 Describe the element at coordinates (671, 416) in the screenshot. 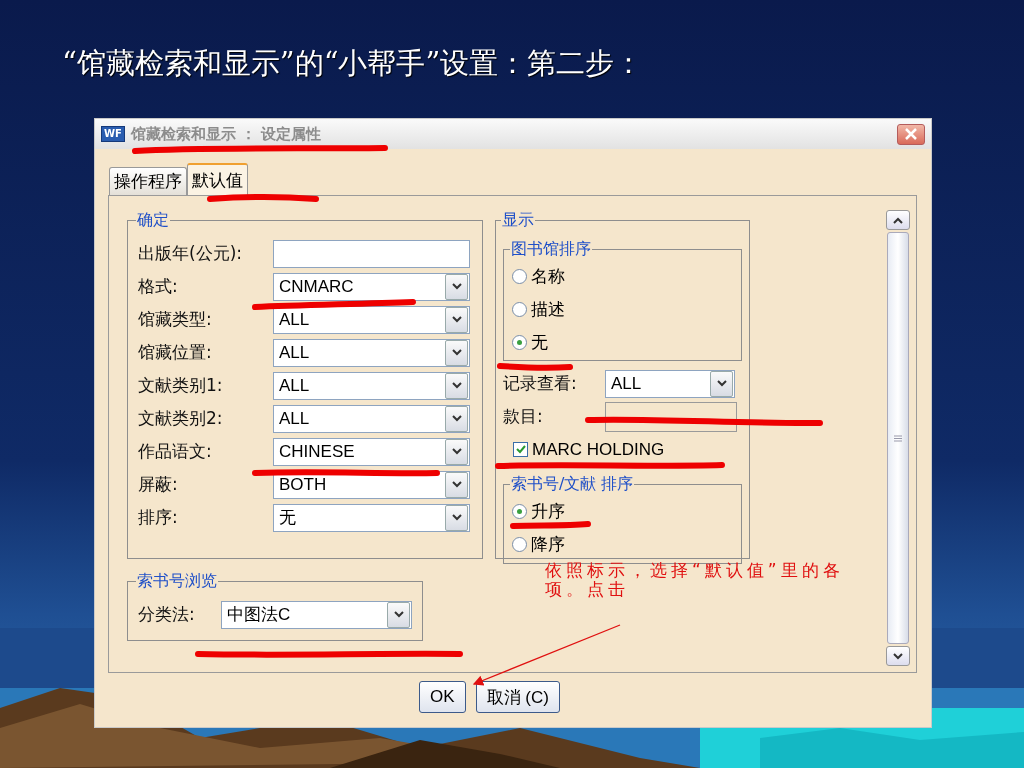

I see `entry-field` at that location.